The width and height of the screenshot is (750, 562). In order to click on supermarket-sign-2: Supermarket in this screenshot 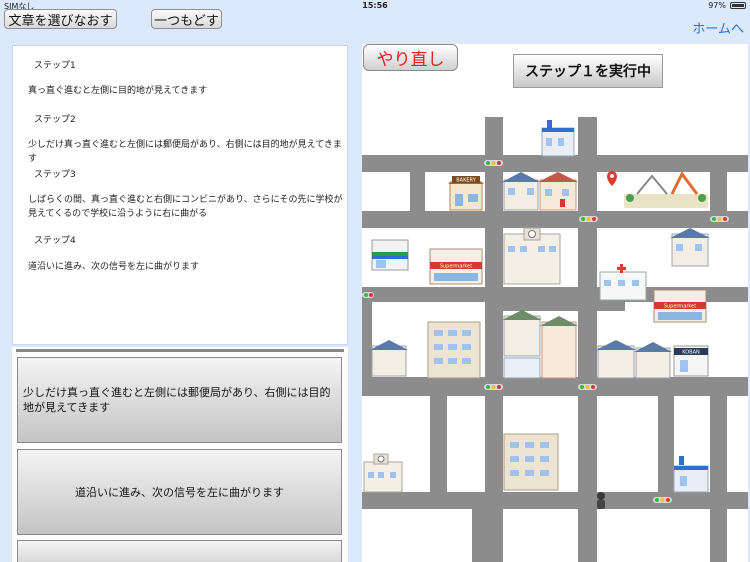, I will do `click(680, 307)`.